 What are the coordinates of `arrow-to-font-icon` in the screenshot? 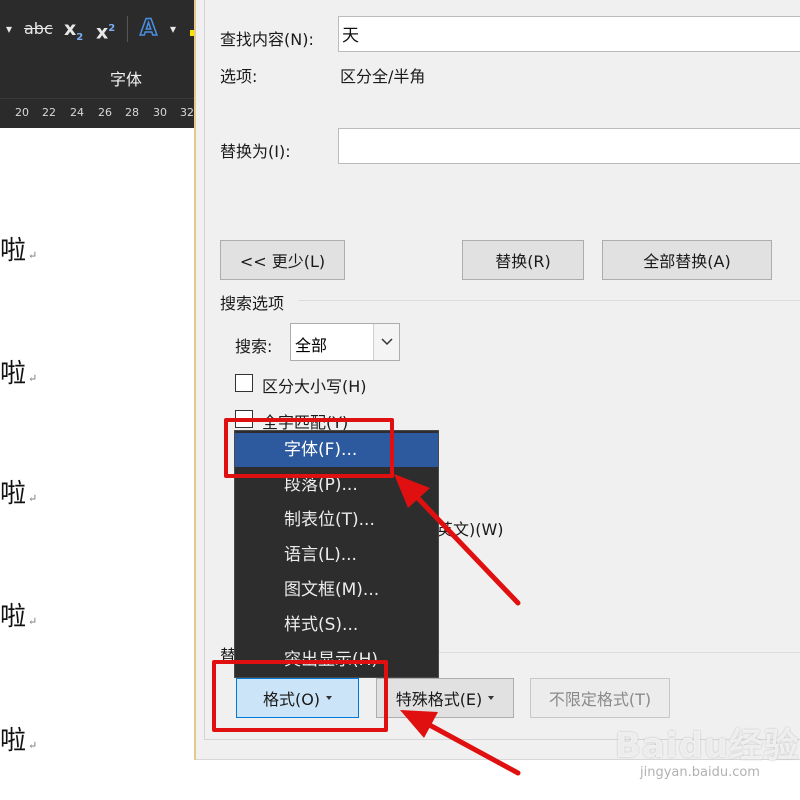 It's located at (457, 540).